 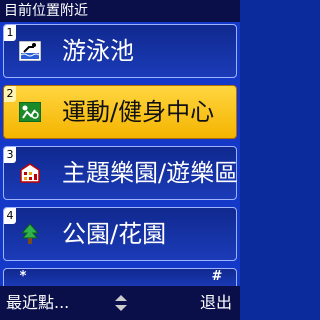 What do you see at coordinates (10, 94) in the screenshot?
I see `item-number: 2` at bounding box center [10, 94].